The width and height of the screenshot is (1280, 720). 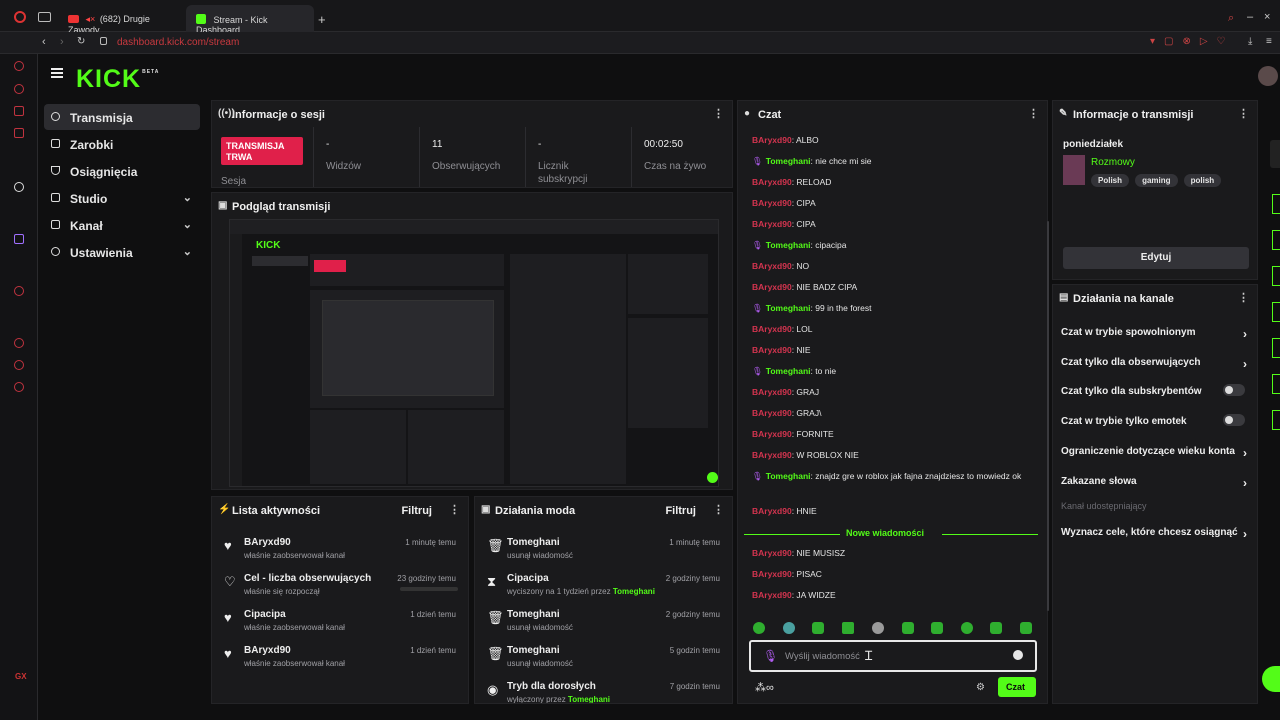 I want to click on subscribers-only-toggle, so click(x=1234, y=390).